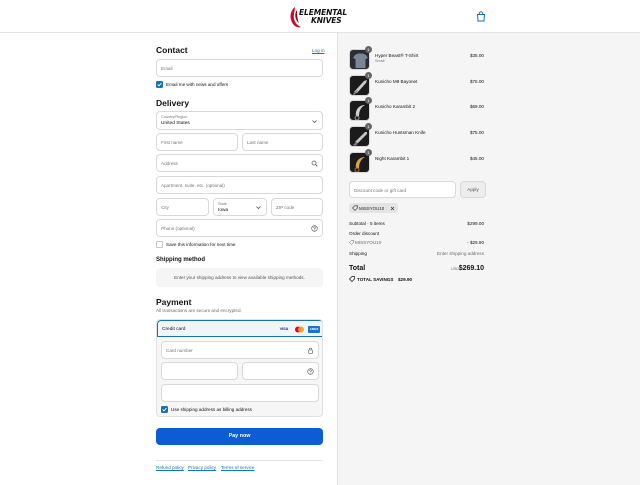  What do you see at coordinates (416, 161) in the screenshot?
I see `cart-item: 1 Night Karambit 1 $45.00` at bounding box center [416, 161].